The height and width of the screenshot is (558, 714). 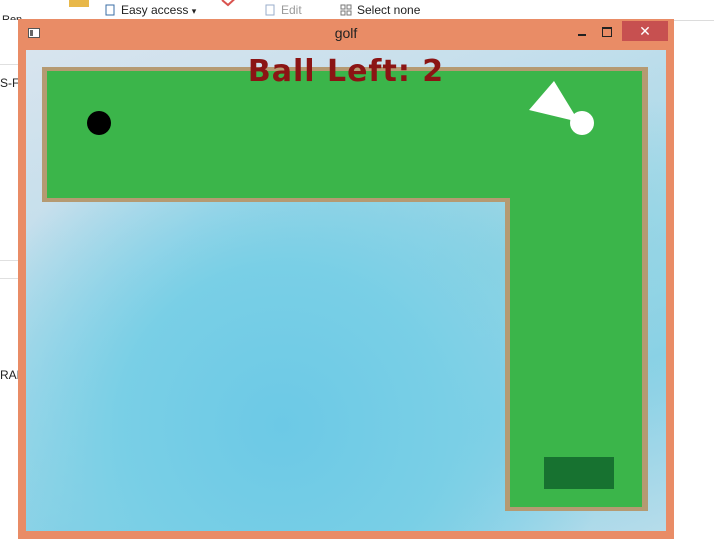 I want to click on hole, so click(x=99, y=123).